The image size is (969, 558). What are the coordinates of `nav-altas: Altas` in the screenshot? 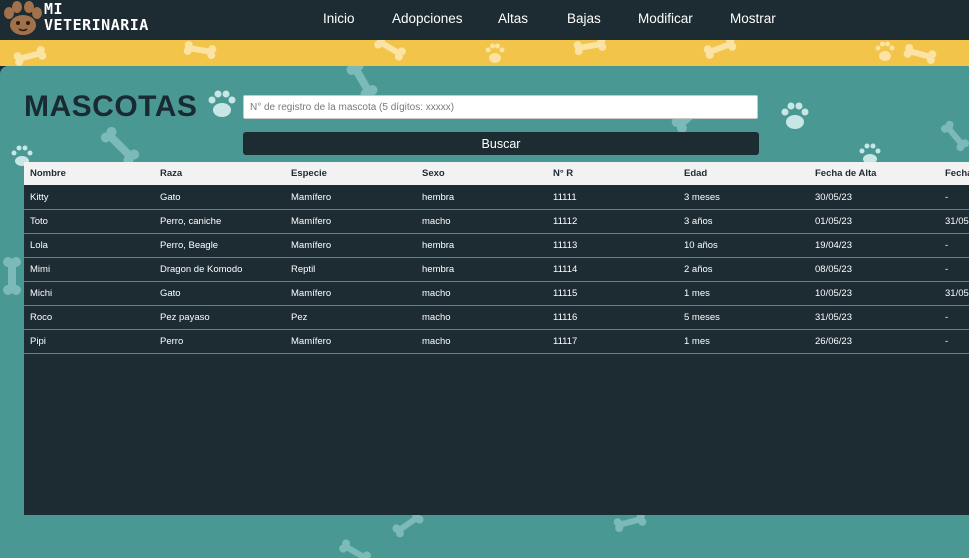 It's located at (513, 18).